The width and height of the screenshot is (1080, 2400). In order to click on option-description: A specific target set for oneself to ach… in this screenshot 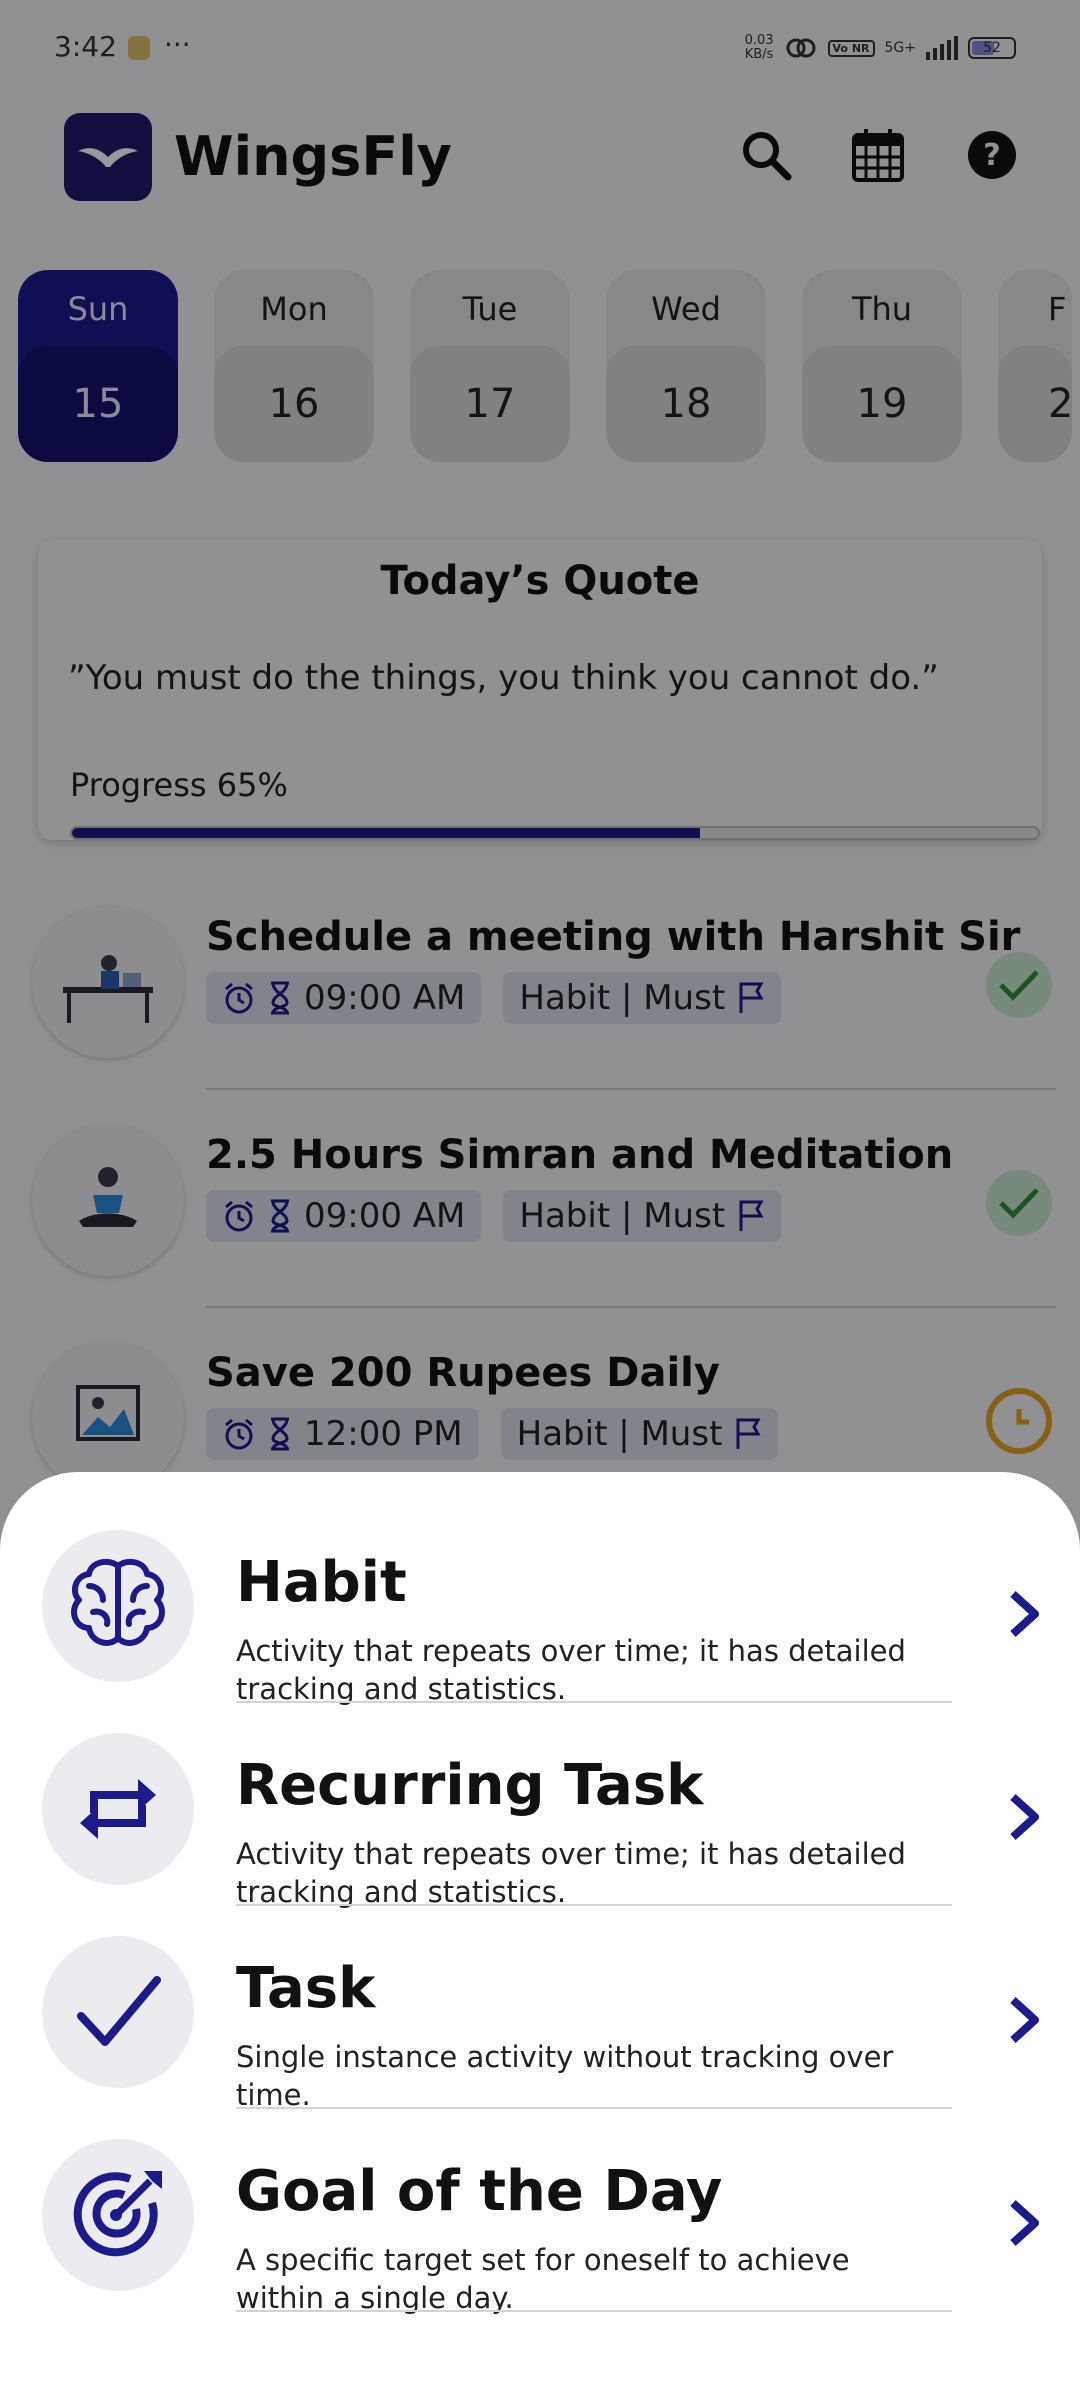, I will do `click(543, 2279)`.